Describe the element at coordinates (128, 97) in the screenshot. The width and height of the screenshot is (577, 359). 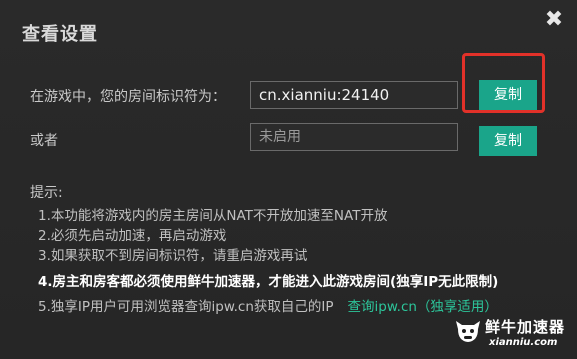
I see `room-id-label: 在游戏中，您的房间标识符为：` at that location.